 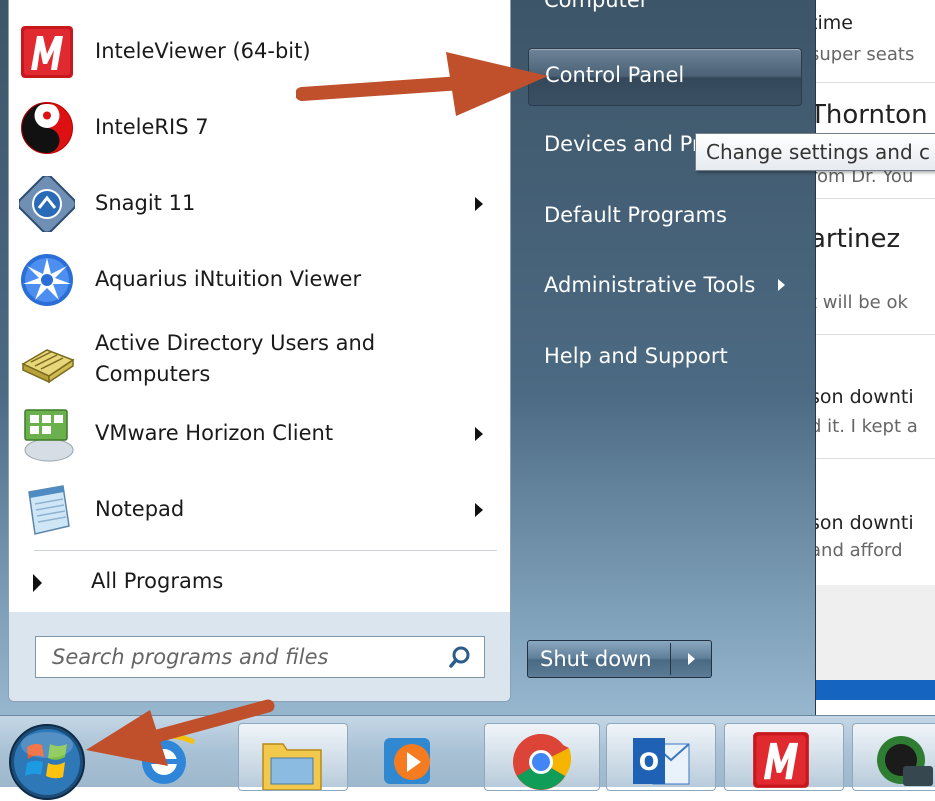 I want to click on search-icon, so click(x=460, y=657).